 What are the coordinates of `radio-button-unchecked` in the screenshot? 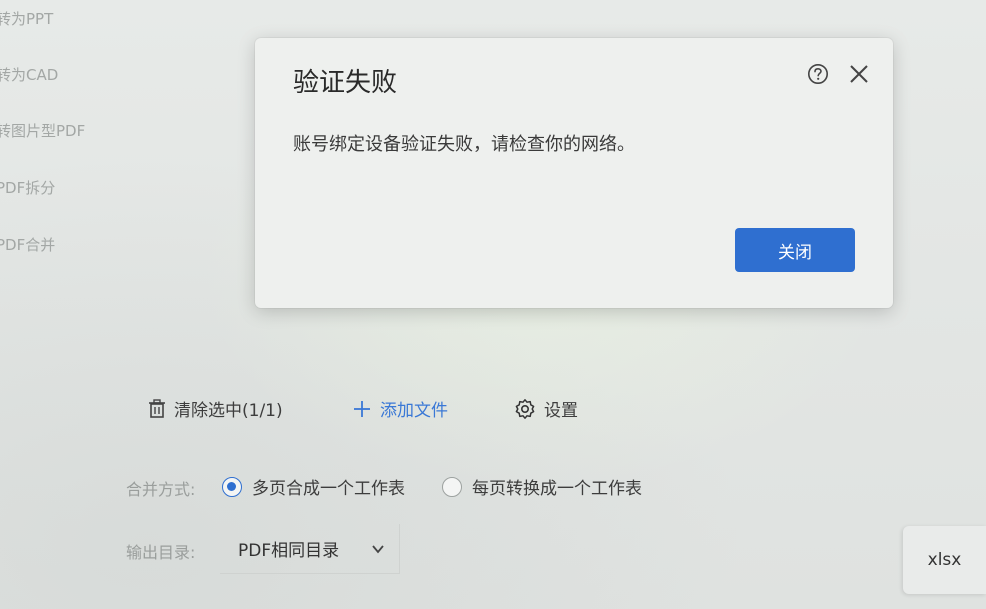 It's located at (452, 486).